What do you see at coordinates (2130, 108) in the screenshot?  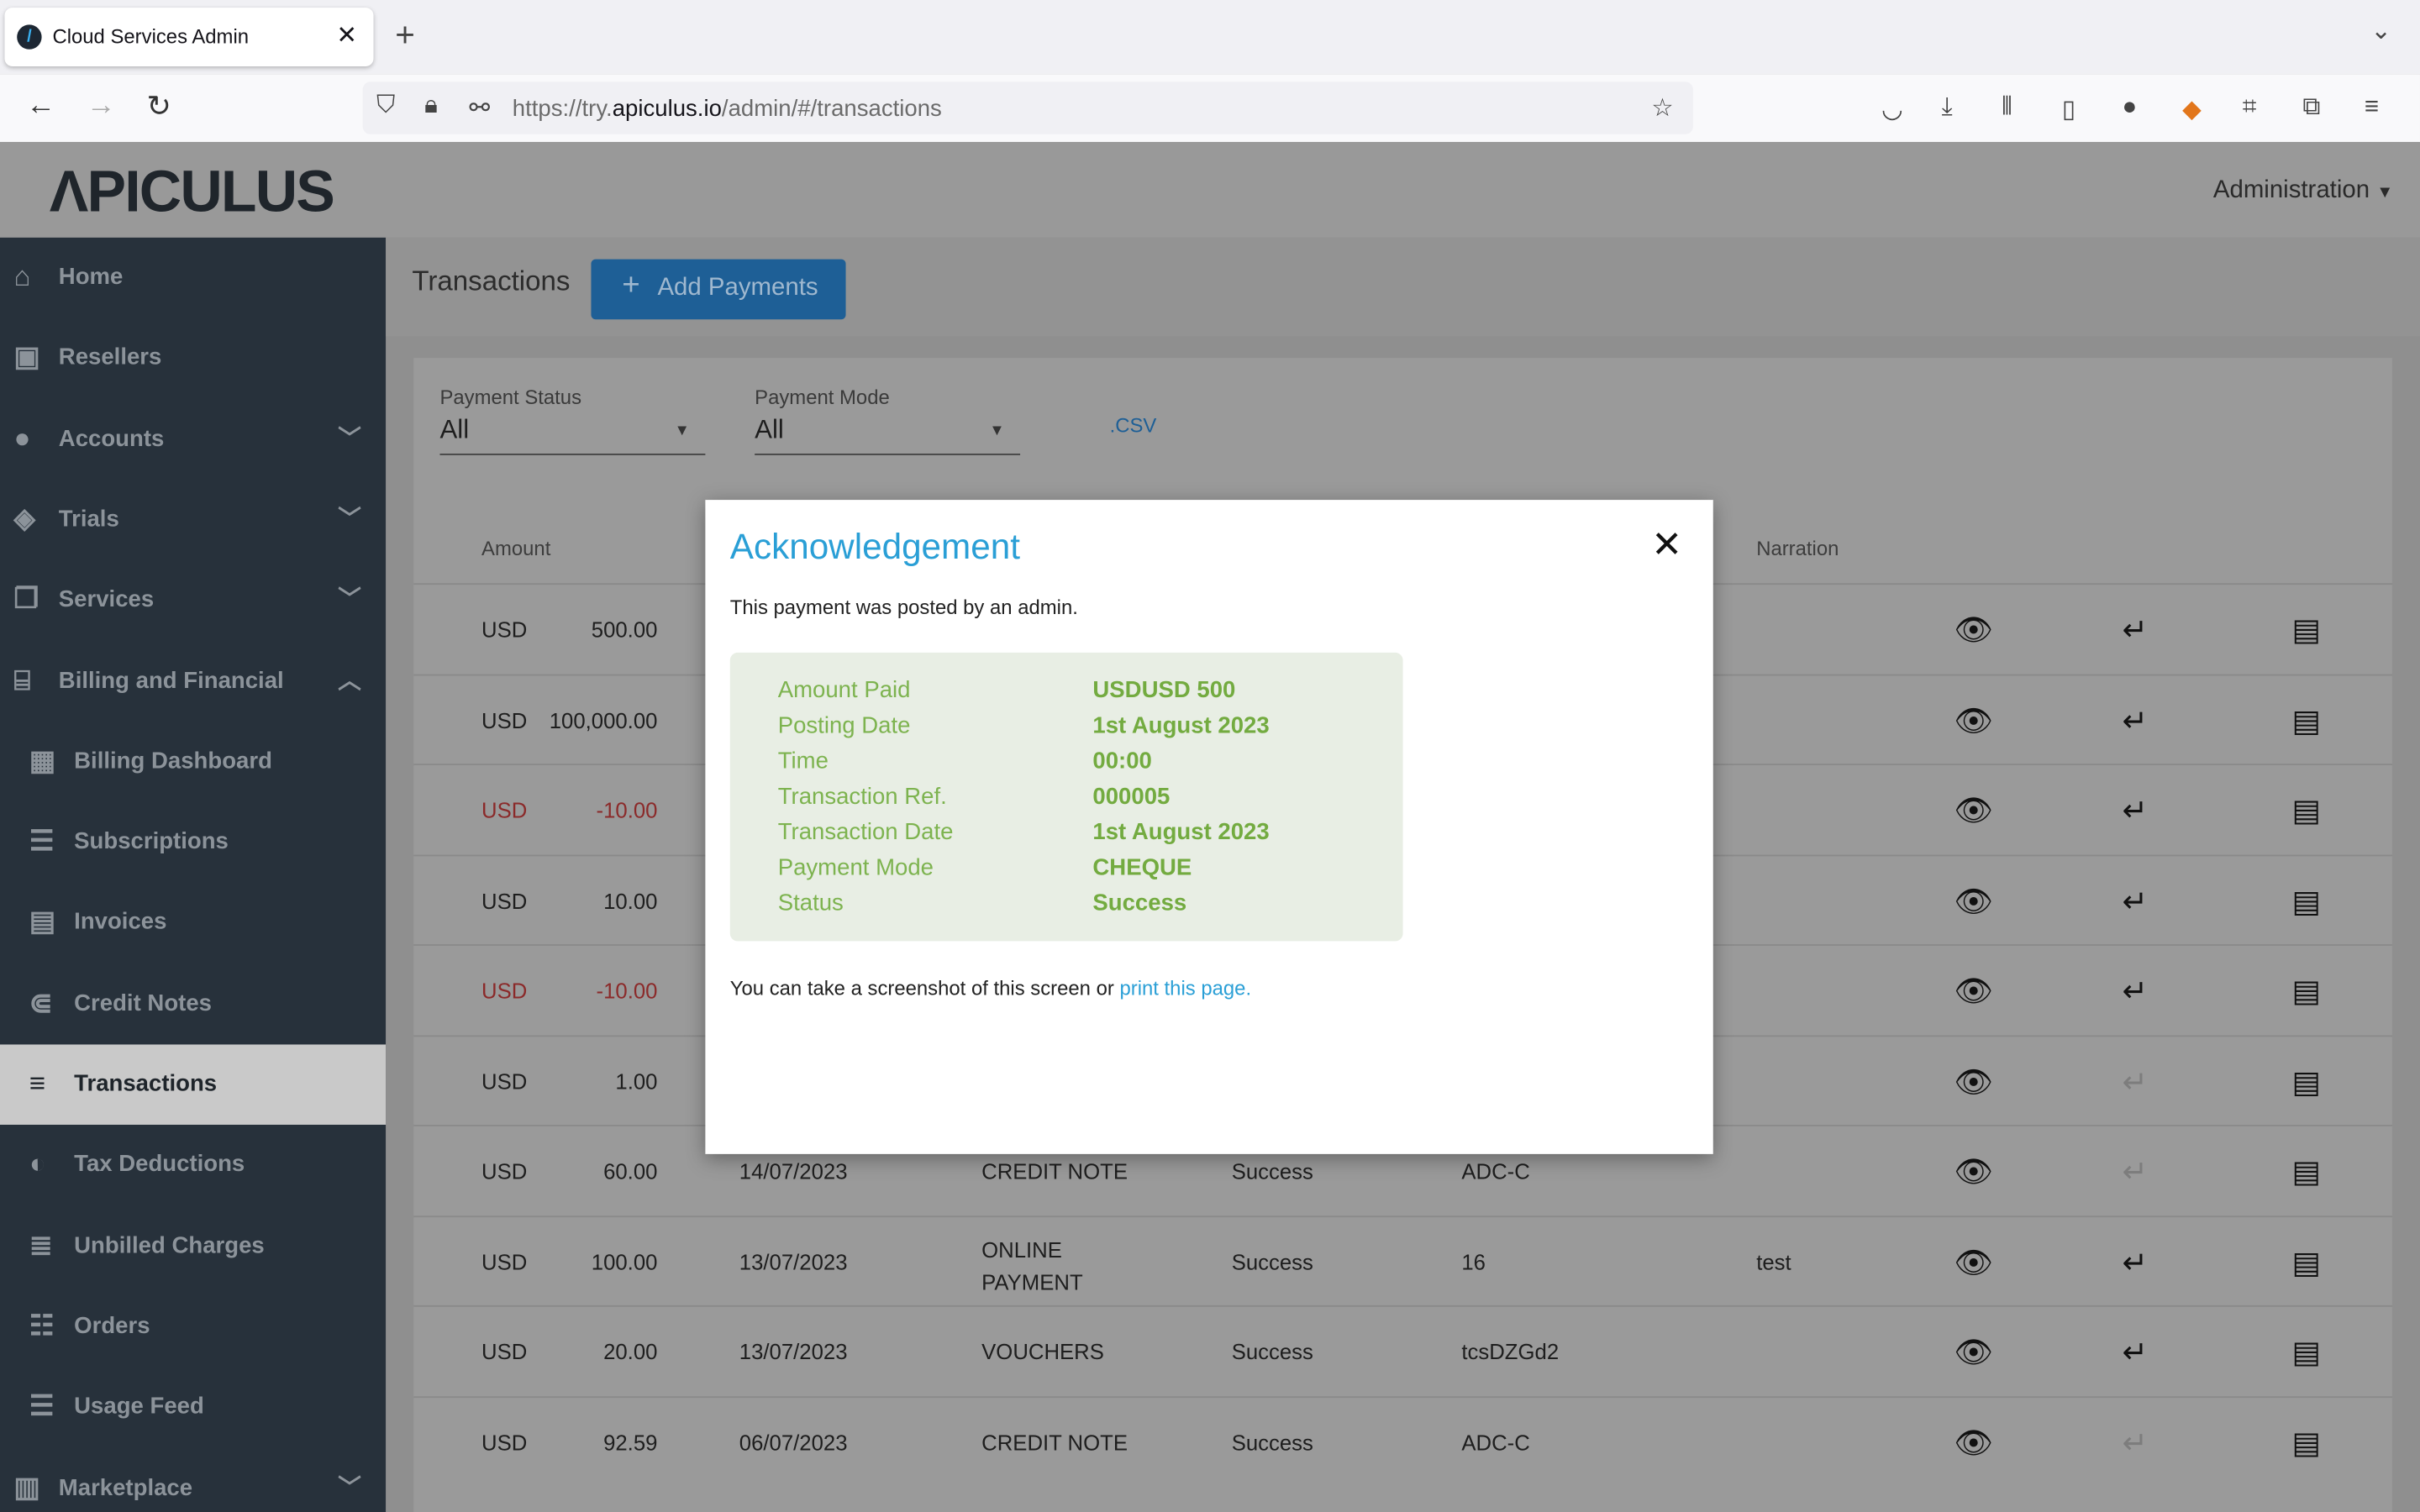 I see `account-icon: ●` at bounding box center [2130, 108].